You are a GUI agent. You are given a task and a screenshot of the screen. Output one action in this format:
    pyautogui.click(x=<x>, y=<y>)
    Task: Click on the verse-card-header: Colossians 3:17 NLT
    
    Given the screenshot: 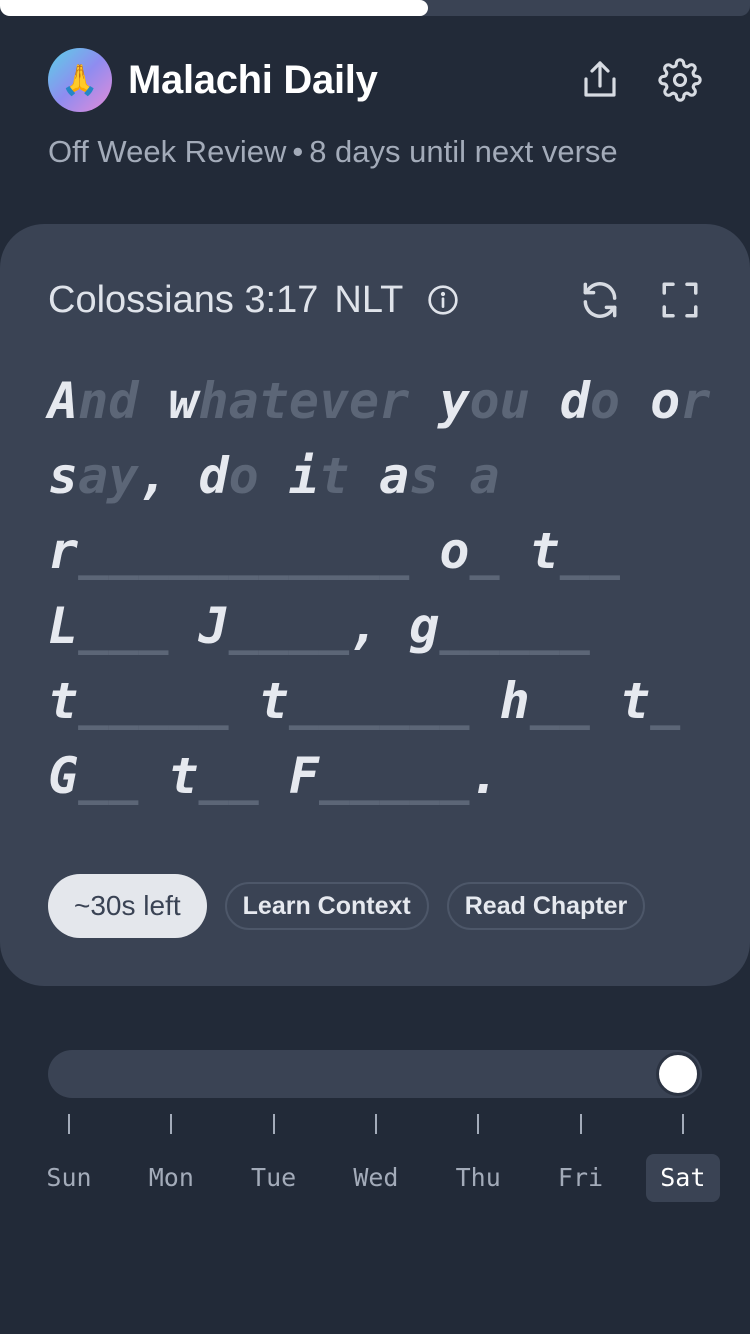 What is the action you would take?
    pyautogui.click(x=375, y=300)
    